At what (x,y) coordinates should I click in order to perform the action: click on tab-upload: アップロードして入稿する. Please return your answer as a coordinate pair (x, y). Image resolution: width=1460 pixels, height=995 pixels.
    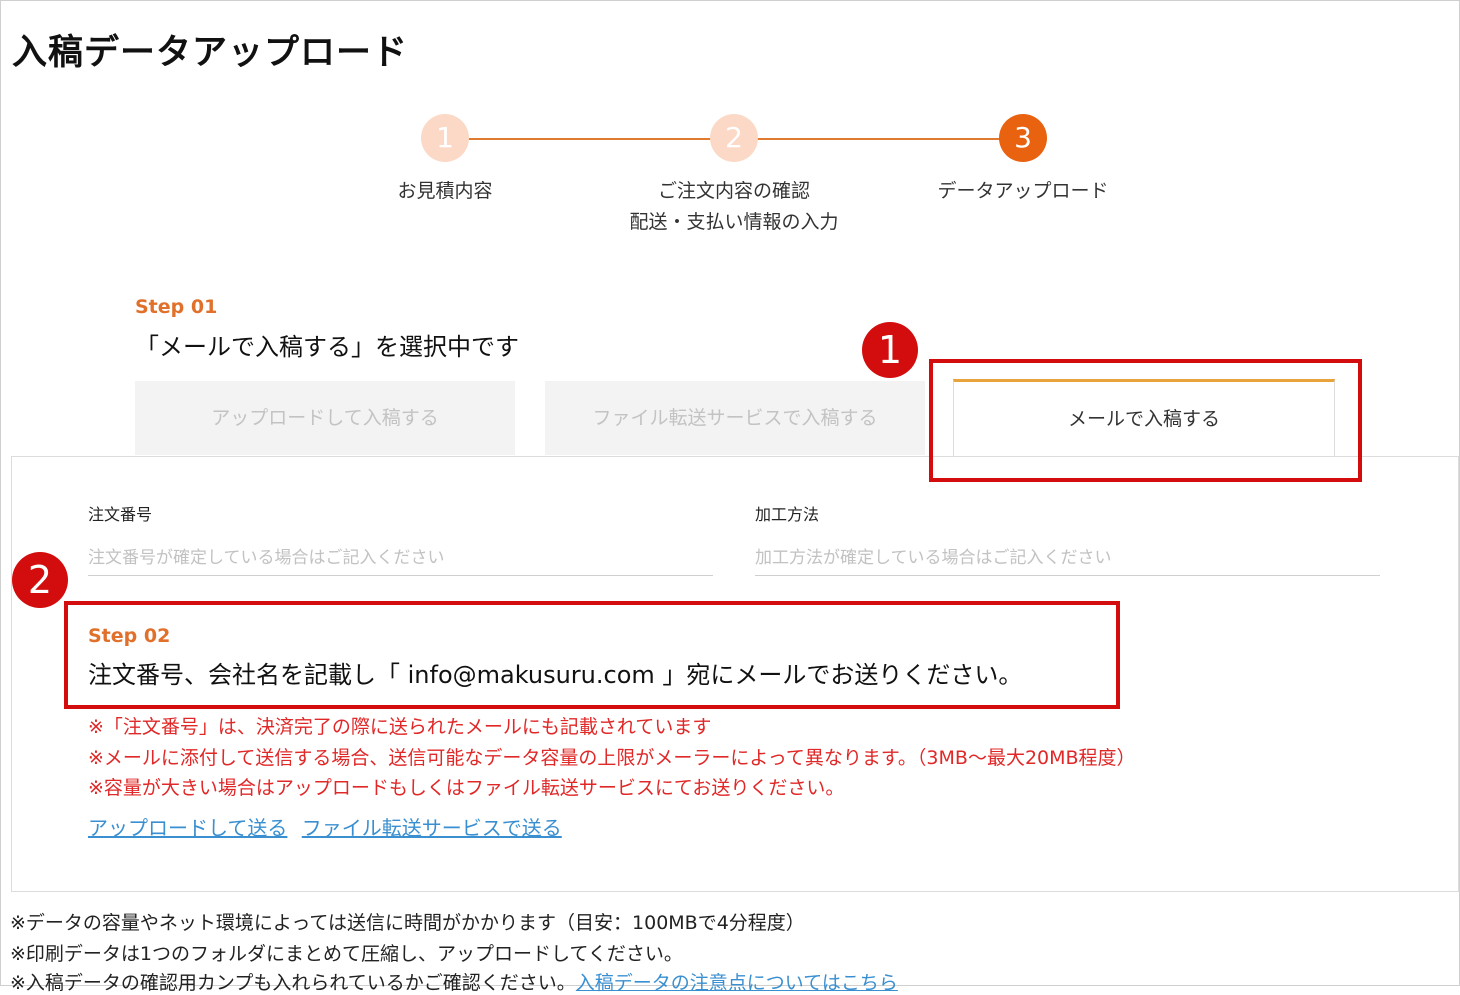
    Looking at the image, I should click on (325, 418).